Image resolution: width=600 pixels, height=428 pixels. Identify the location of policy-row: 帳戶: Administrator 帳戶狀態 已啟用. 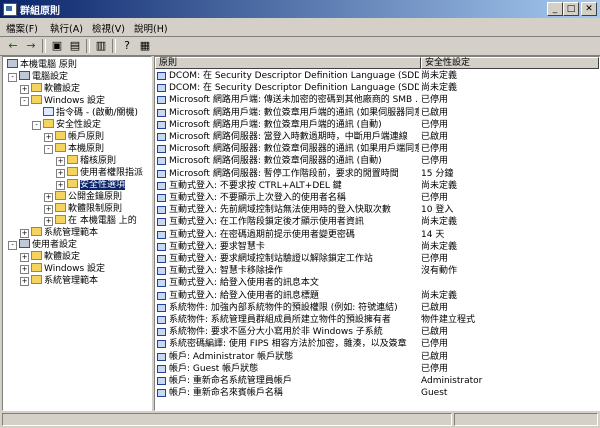
(377, 357).